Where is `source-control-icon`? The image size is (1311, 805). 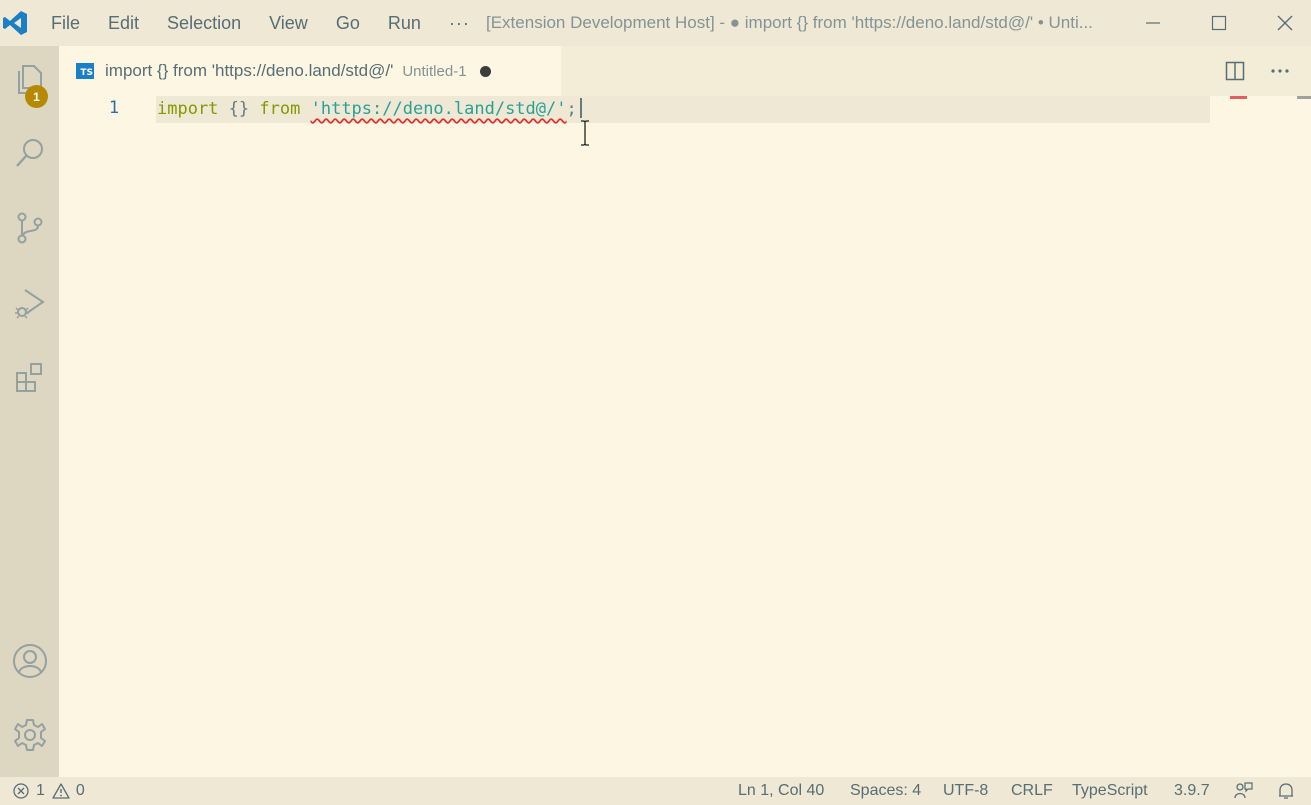
source-control-icon is located at coordinates (29, 228).